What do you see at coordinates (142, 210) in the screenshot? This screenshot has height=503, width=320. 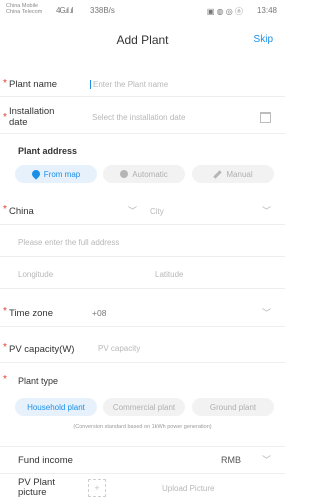 I see `country-city-row: * China ﹀ City ﹀` at bounding box center [142, 210].